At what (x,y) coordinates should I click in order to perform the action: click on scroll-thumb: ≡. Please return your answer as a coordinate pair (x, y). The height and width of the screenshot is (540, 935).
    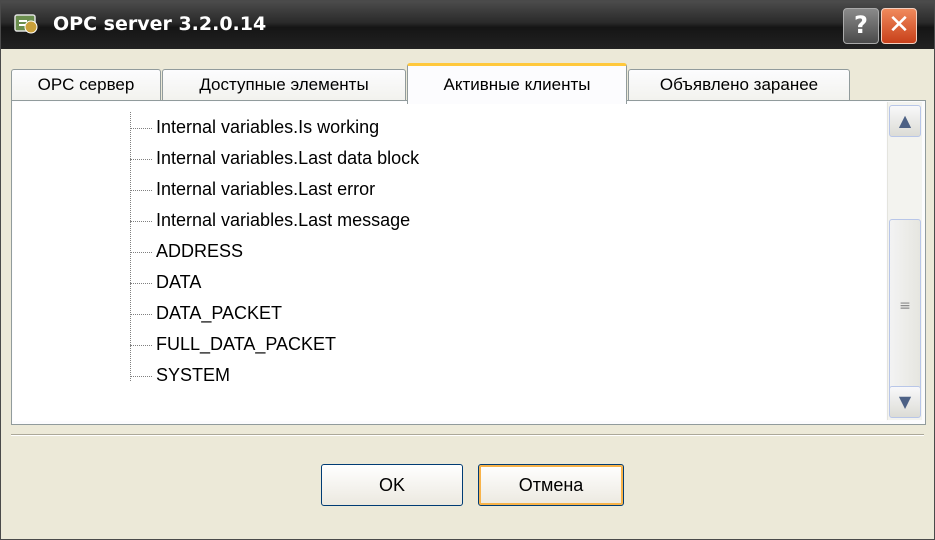
    Looking at the image, I should click on (905, 306).